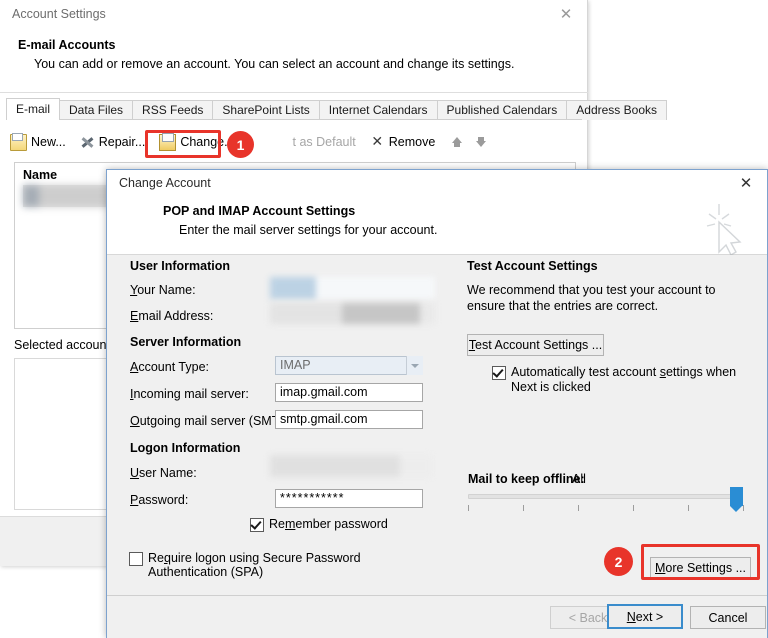 The height and width of the screenshot is (638, 768). What do you see at coordinates (349, 365) in the screenshot?
I see `account-type-value: IMAP` at bounding box center [349, 365].